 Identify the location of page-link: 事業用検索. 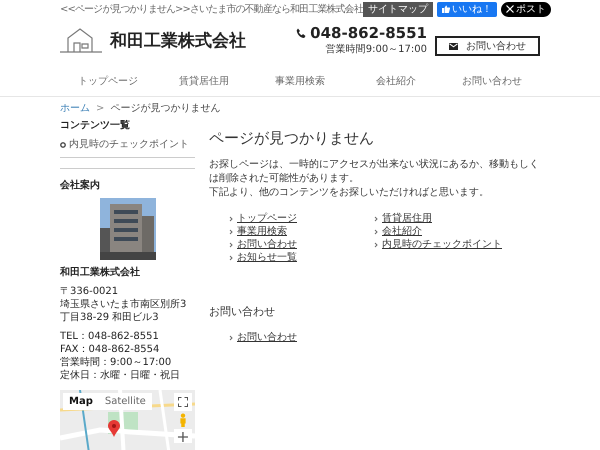
(262, 231).